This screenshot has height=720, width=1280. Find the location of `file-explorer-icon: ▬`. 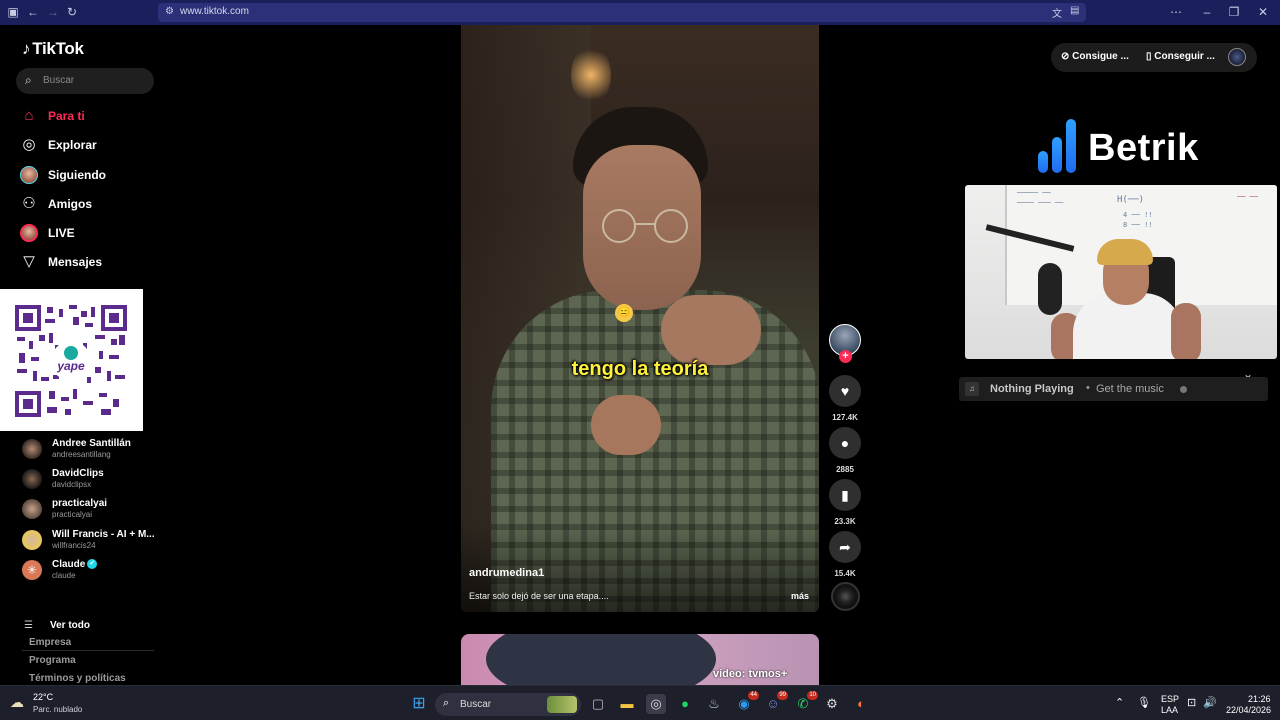

file-explorer-icon: ▬ is located at coordinates (627, 704).